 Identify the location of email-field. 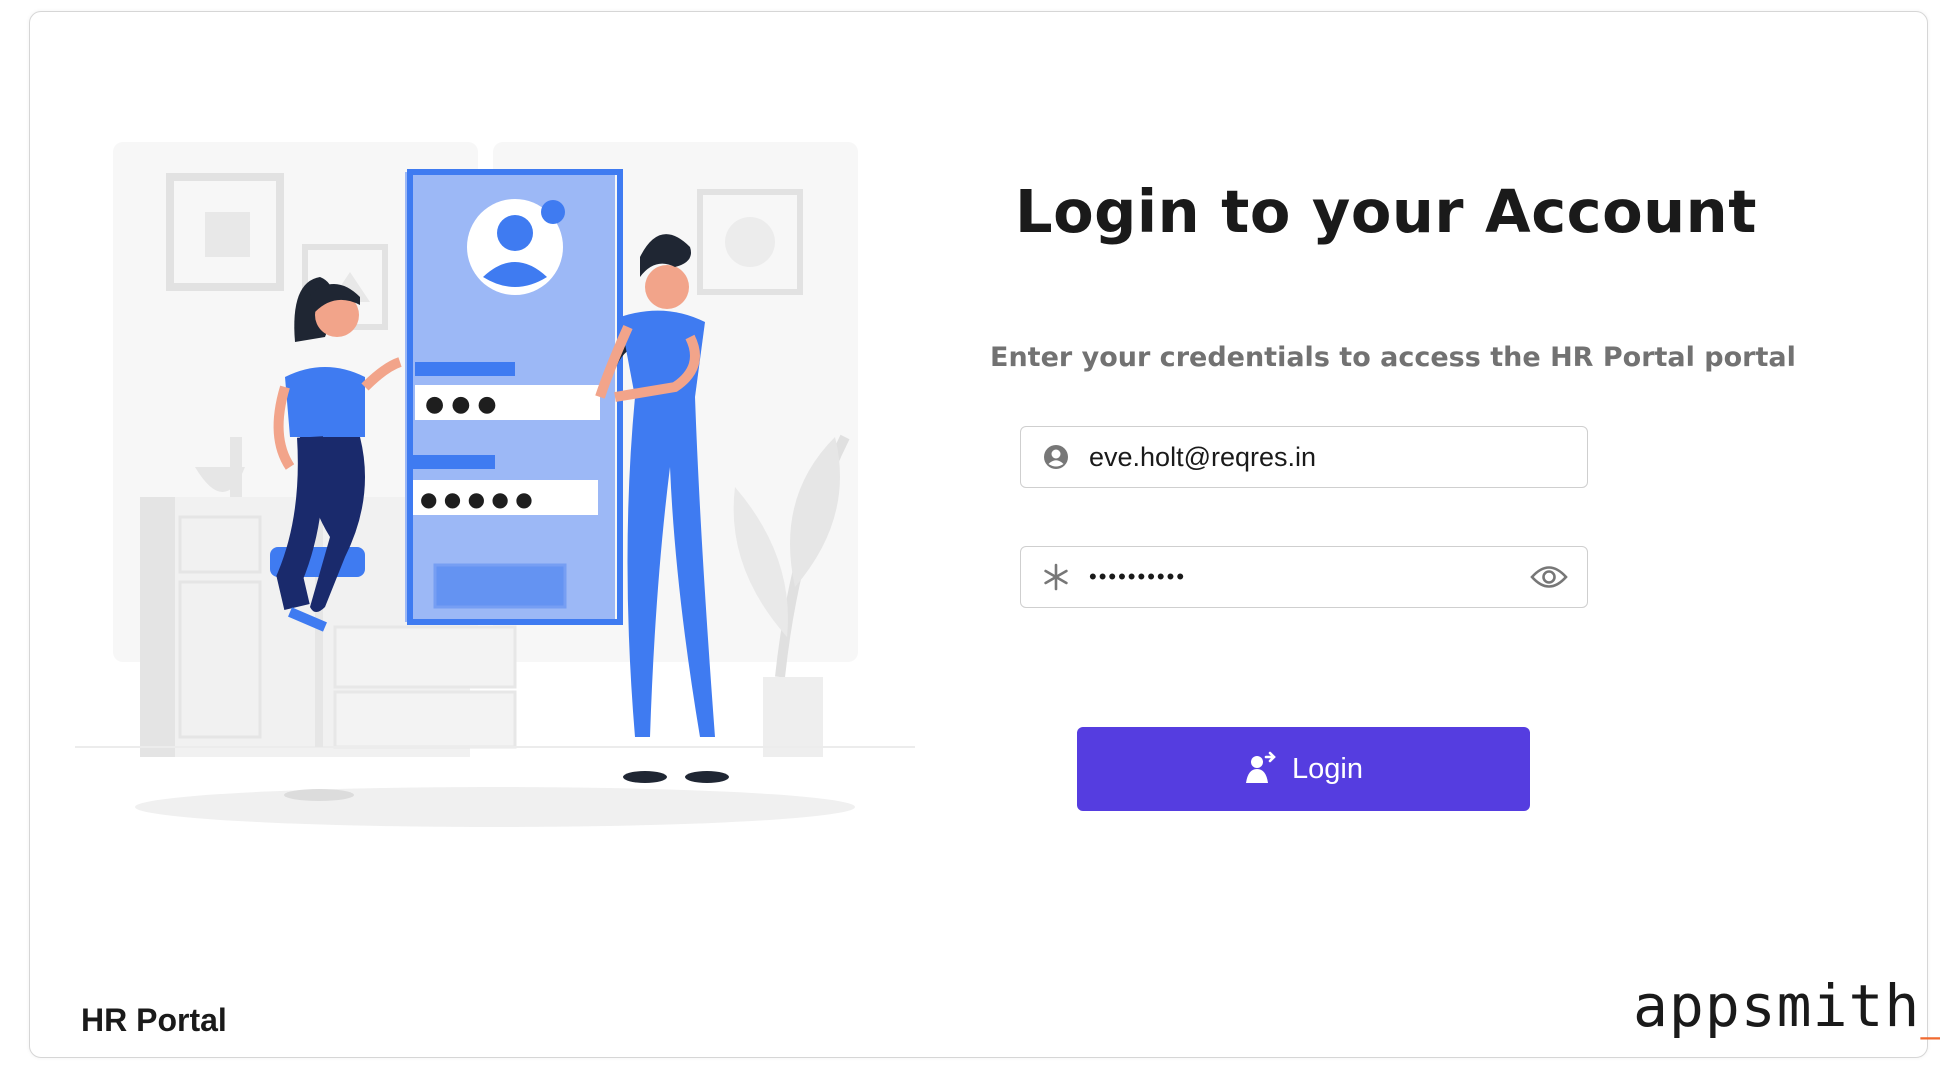
(1304, 457).